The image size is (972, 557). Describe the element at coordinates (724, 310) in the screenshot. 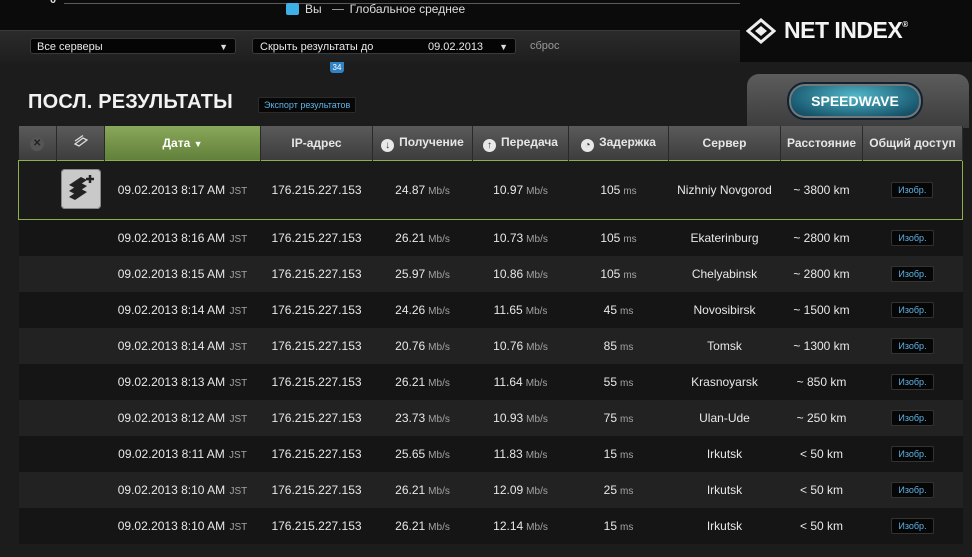

I see `server-cell: Novosibirsk` at that location.